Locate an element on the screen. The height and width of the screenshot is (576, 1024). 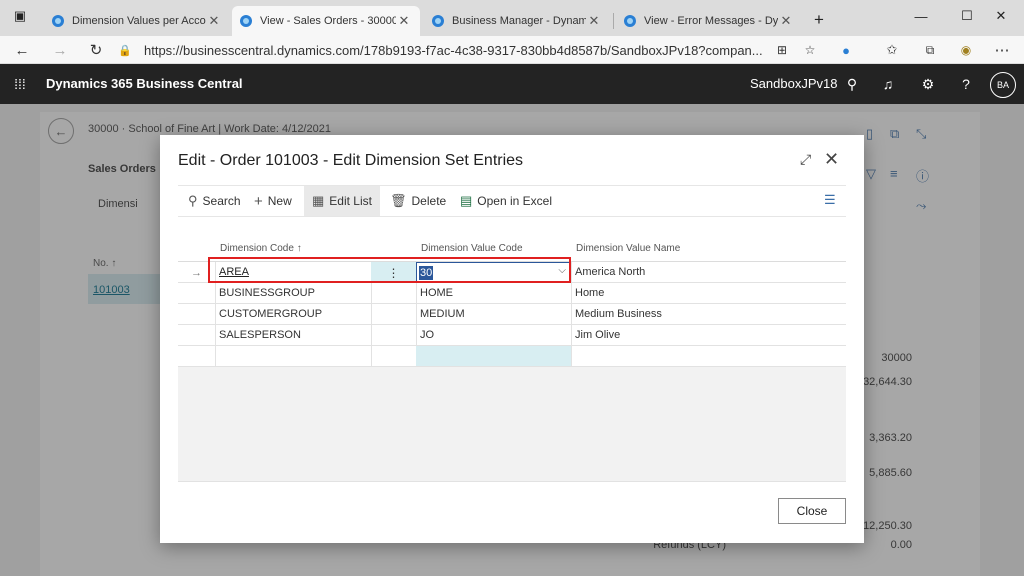
edit-list-button: ▦ Edit List is located at coordinates (342, 201).